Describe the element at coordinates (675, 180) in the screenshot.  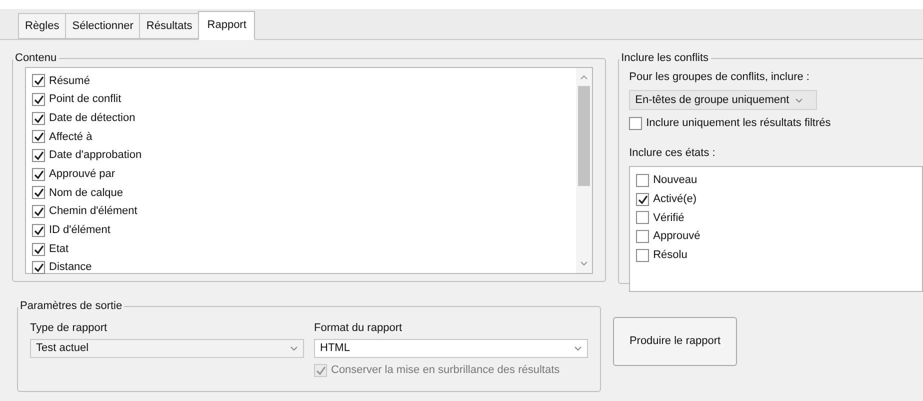
I see `checkbox-label: Nouveau` at that location.